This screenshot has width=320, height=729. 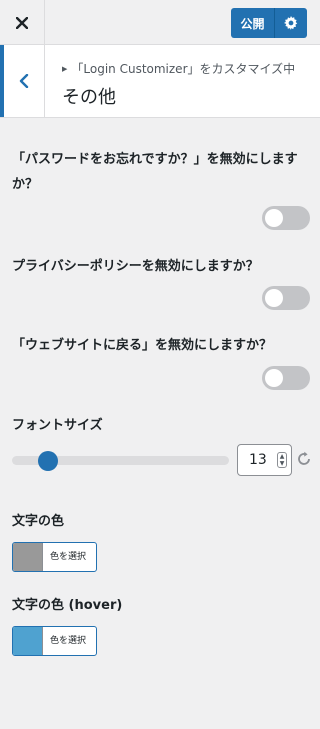 I want to click on text-color-picker-button: 色を選択, so click(x=54, y=557).